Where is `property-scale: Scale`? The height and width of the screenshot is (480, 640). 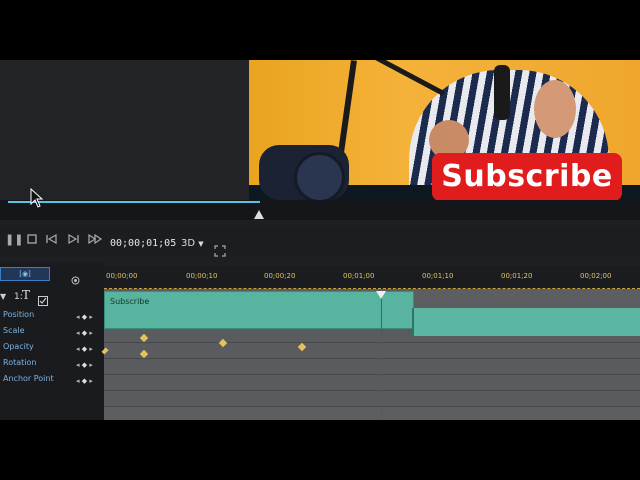
property-scale: Scale is located at coordinates (14, 330).